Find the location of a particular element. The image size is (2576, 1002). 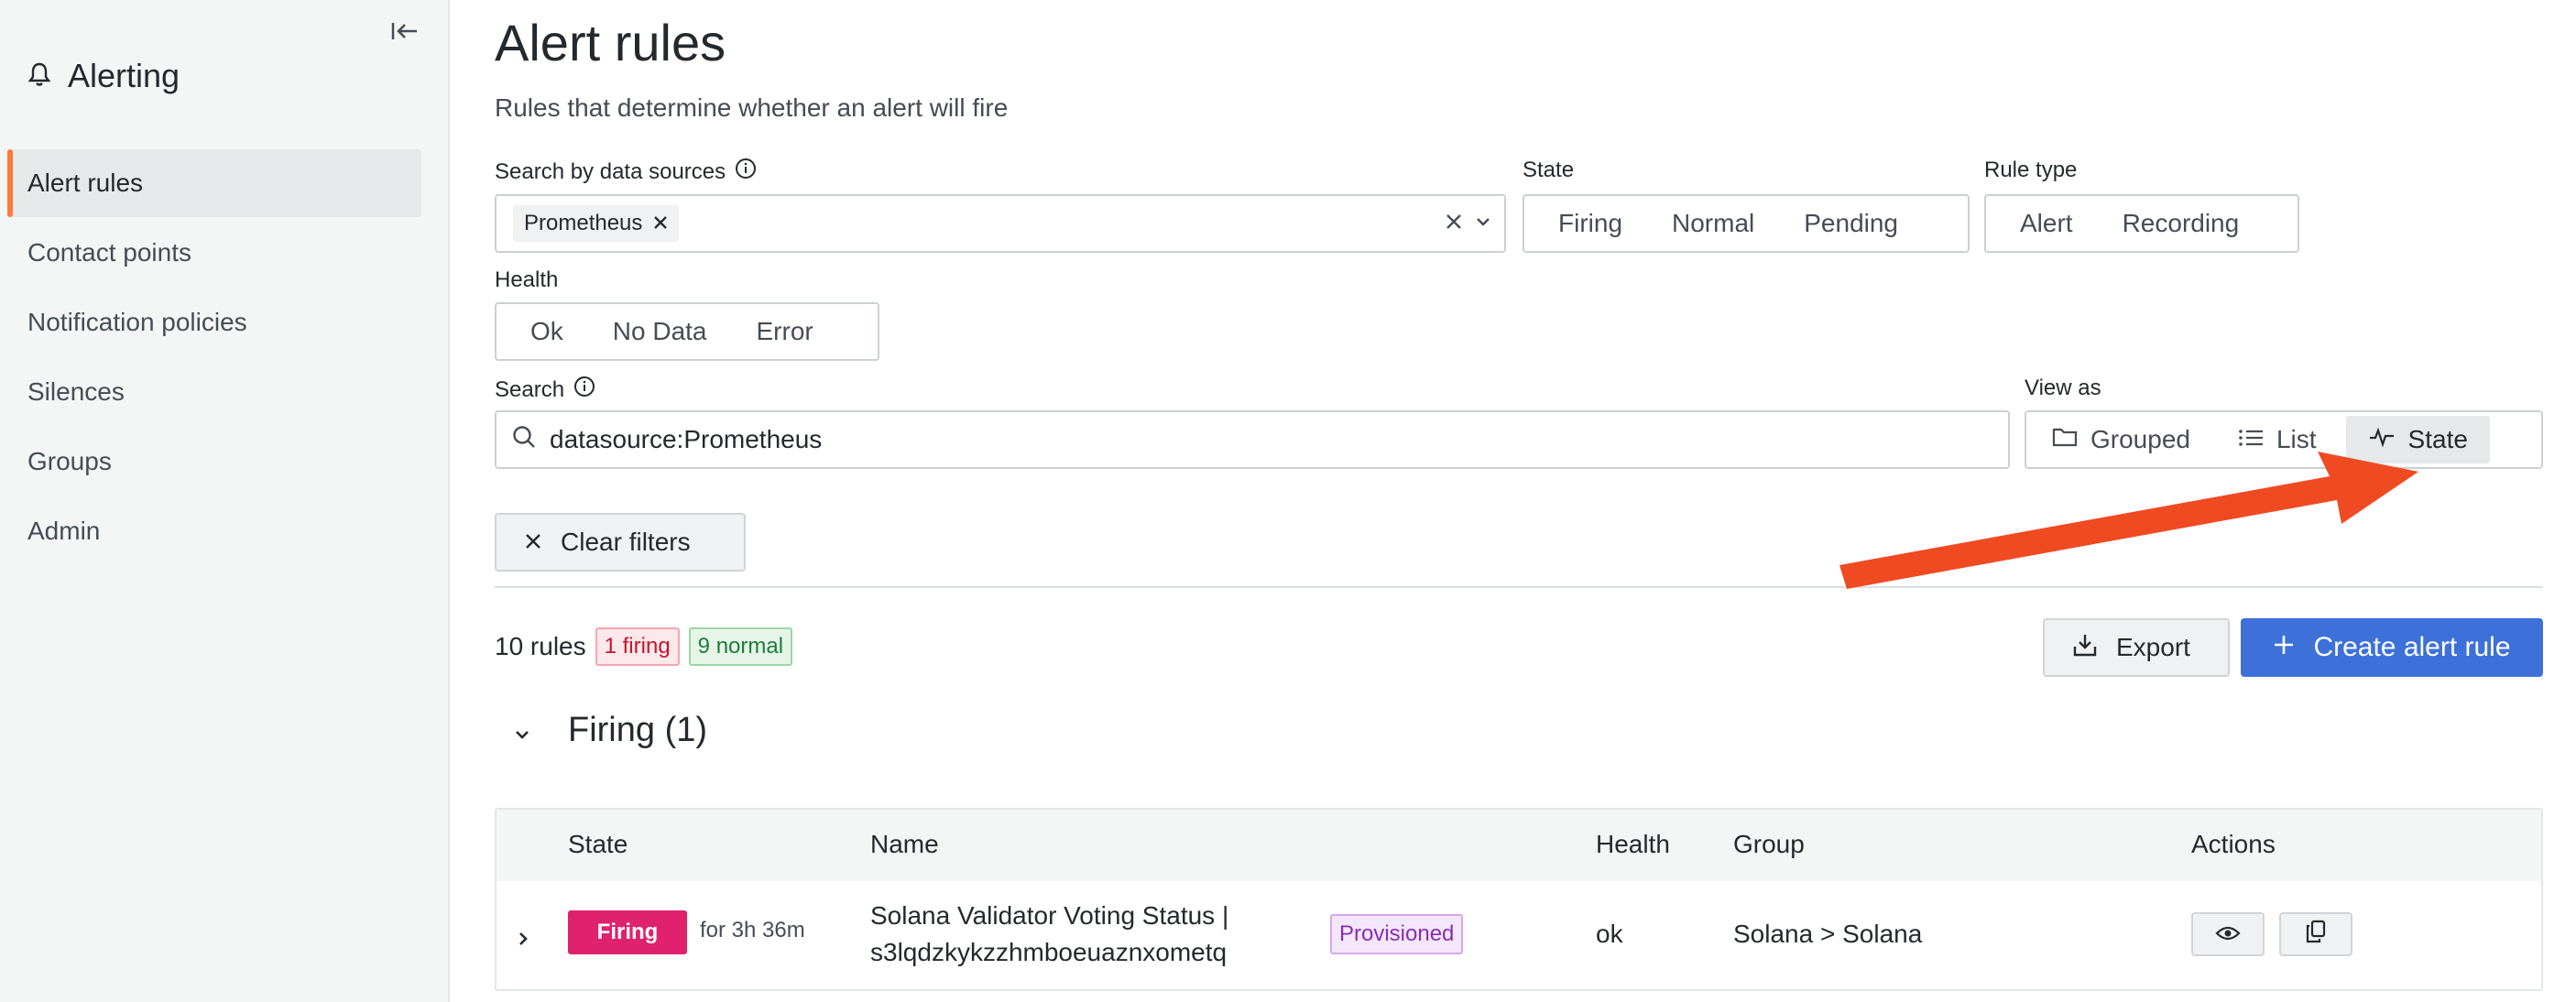

search-input: datasource:Prometheus is located at coordinates (1252, 439).